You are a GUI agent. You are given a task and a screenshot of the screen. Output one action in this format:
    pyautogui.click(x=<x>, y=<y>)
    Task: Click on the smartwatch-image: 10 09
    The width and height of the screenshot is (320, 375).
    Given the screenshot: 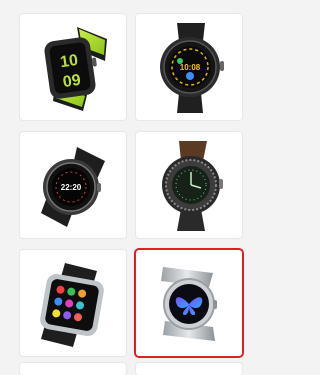 What is the action you would take?
    pyautogui.click(x=75, y=69)
    